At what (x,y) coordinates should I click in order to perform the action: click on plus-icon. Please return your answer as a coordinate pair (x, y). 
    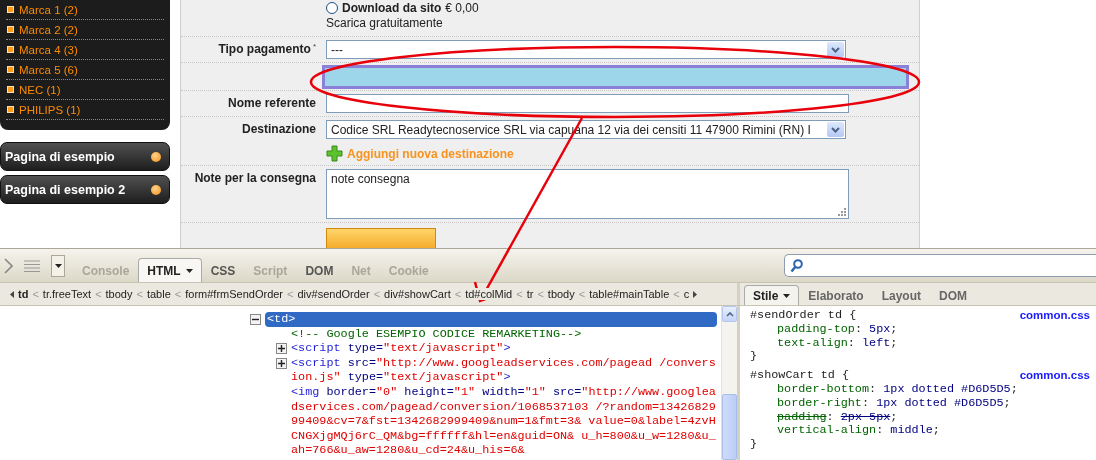
    Looking at the image, I should click on (334, 153).